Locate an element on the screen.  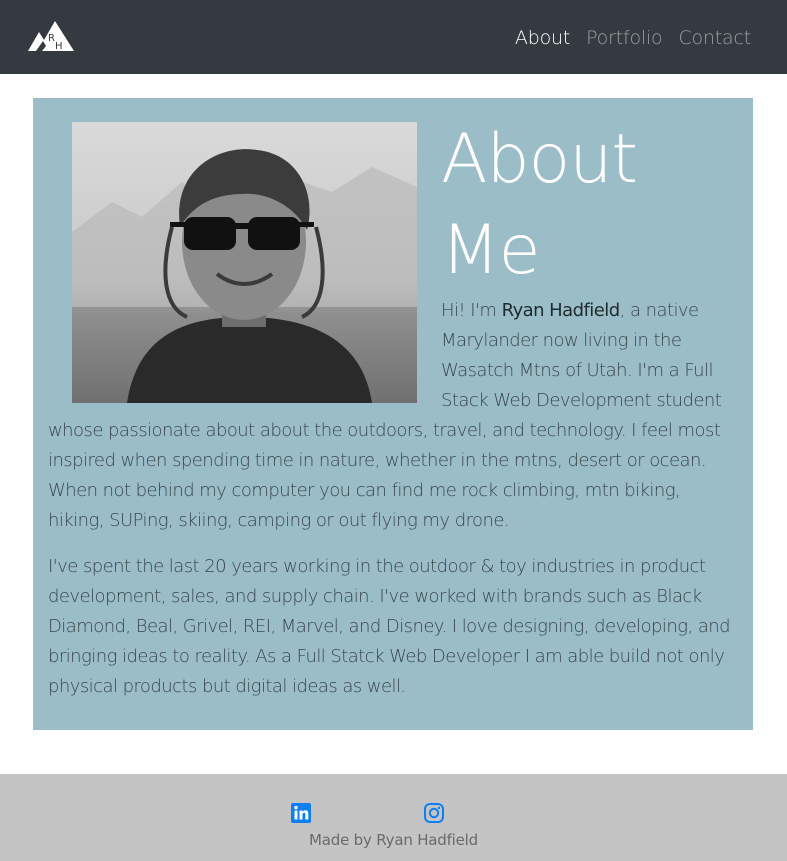
linkedin-icon is located at coordinates (301, 813).